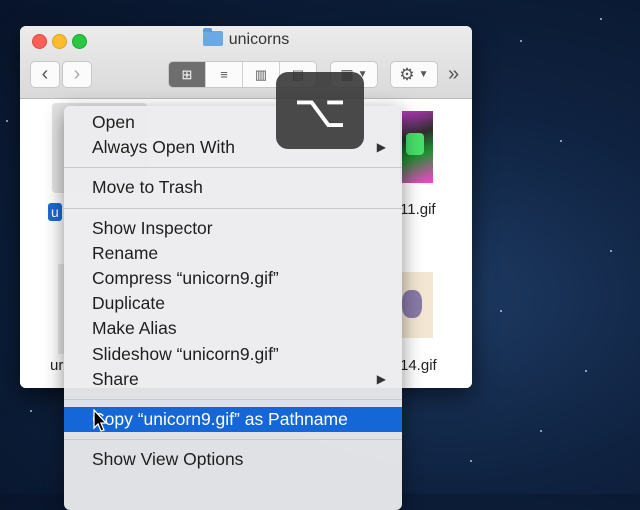  What do you see at coordinates (418, 365) in the screenshot?
I see `file-name-label: 14.gif` at bounding box center [418, 365].